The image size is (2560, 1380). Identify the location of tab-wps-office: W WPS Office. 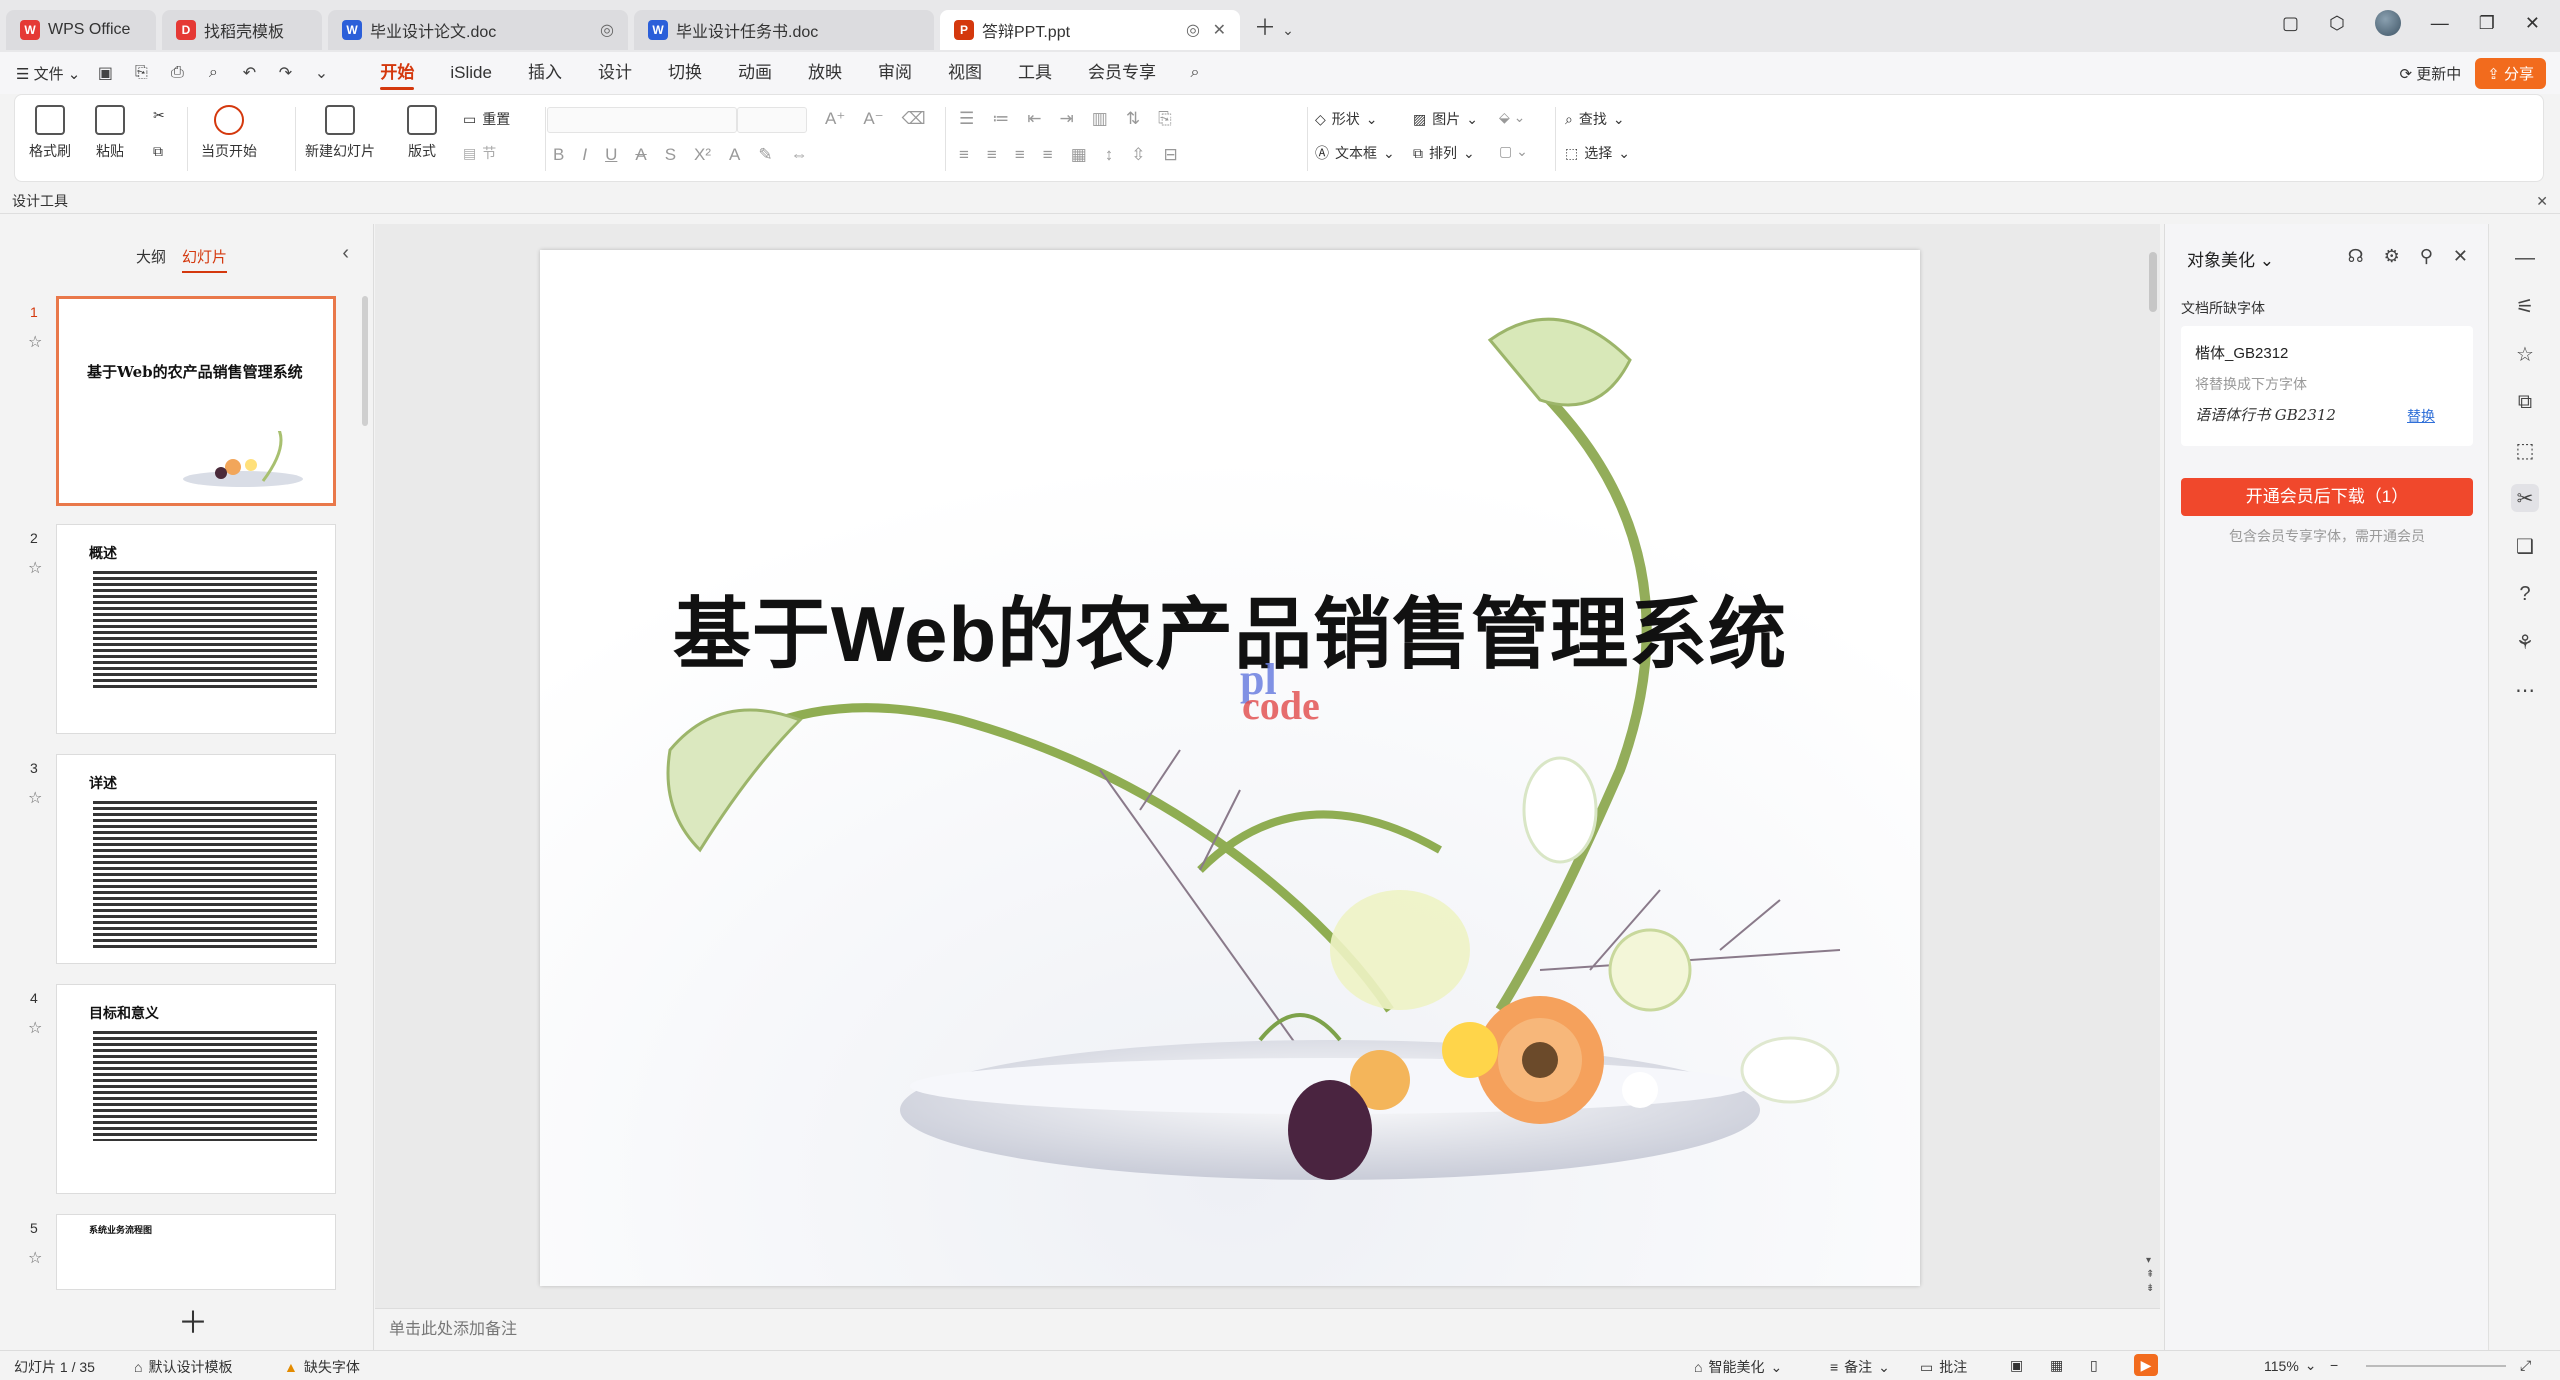
(81, 30).